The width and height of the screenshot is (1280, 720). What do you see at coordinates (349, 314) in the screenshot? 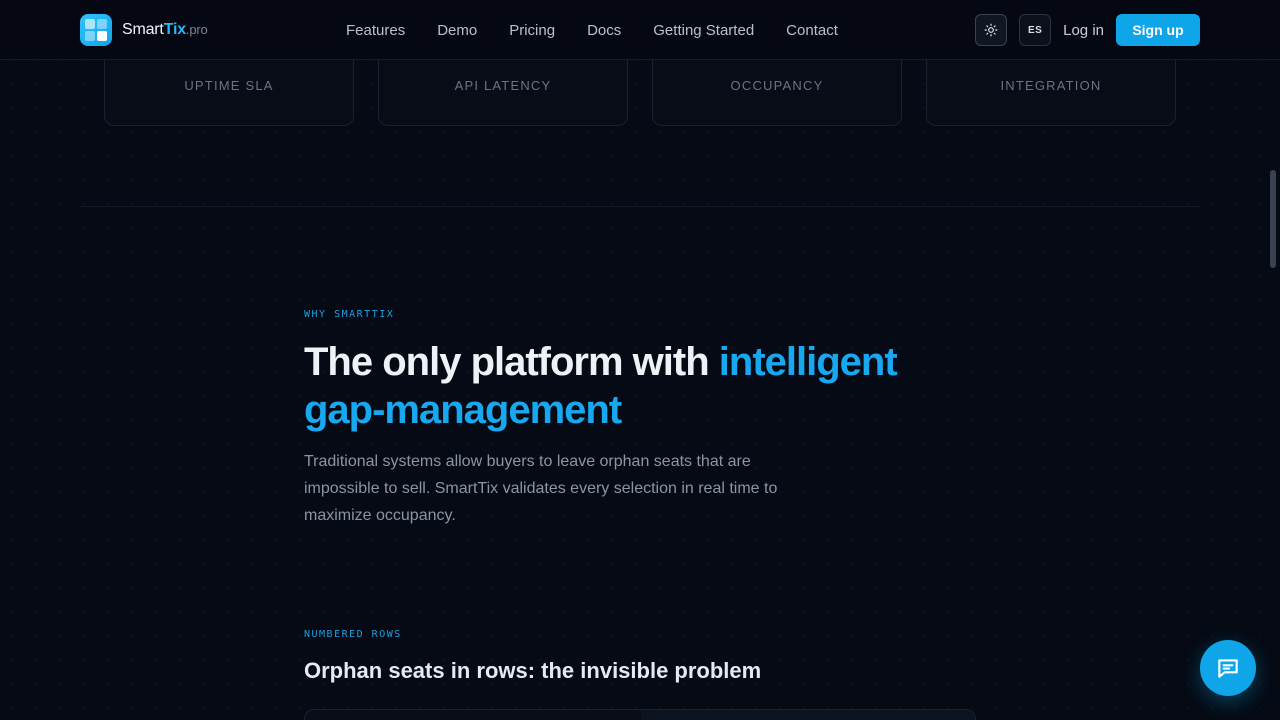
I see `why-eyebrow: WHY SMARTTIX` at bounding box center [349, 314].